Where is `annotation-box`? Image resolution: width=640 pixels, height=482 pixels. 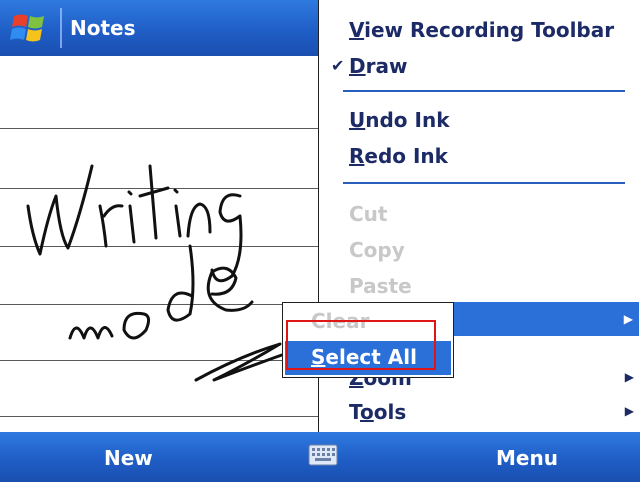 annotation-box is located at coordinates (361, 345).